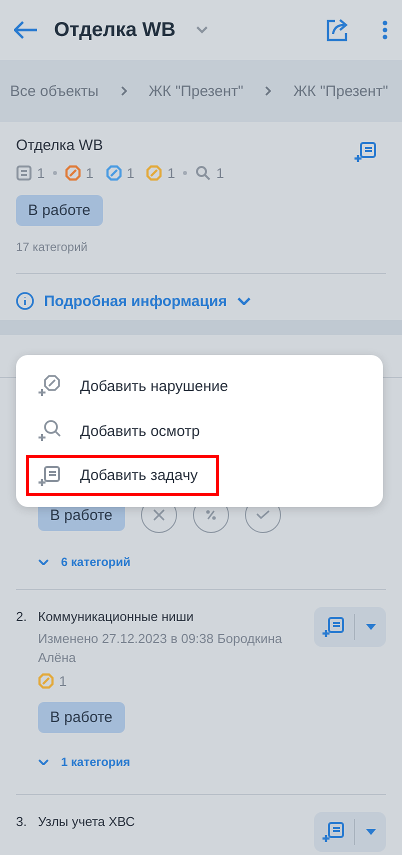  I want to click on card-title: Отделка WB, so click(59, 145).